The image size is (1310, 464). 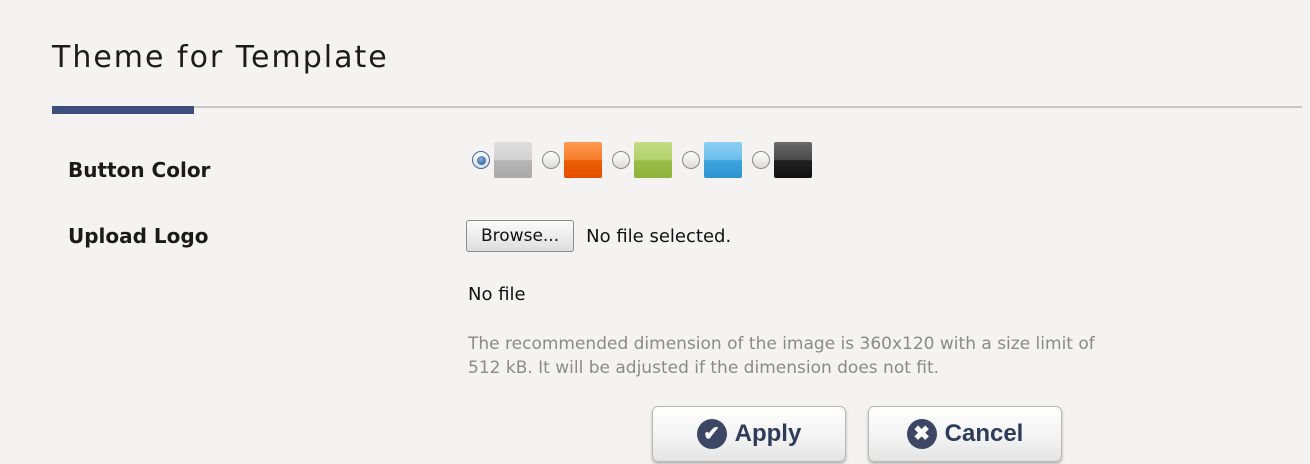 What do you see at coordinates (723, 160) in the screenshot?
I see `color-swatch-blue` at bounding box center [723, 160].